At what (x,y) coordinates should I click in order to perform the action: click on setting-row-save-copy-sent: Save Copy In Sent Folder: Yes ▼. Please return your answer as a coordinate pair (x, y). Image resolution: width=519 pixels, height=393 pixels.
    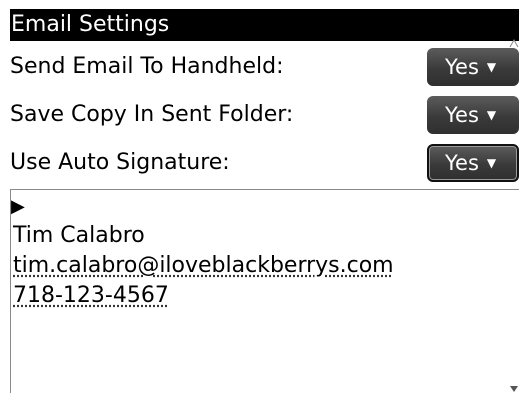
    Looking at the image, I should click on (264, 115).